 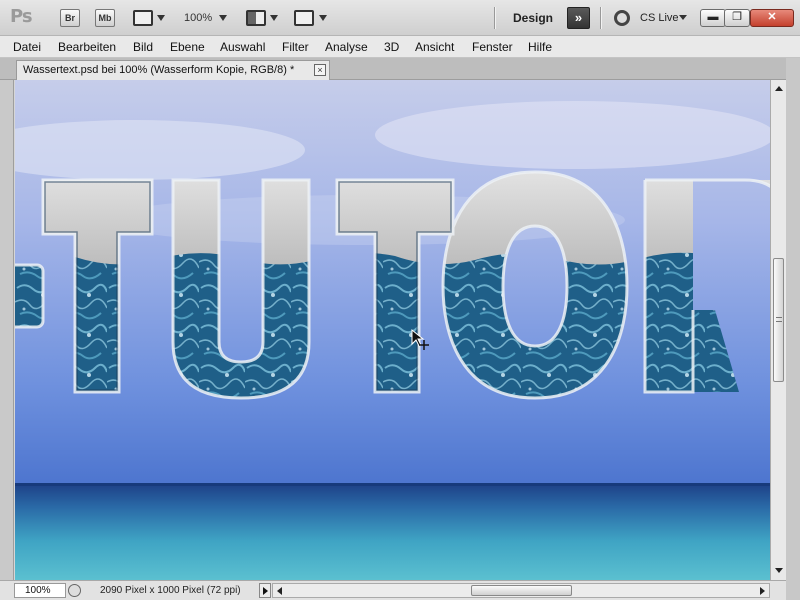 What do you see at coordinates (242, 47) in the screenshot?
I see `menu-auswahl: Auswahl` at bounding box center [242, 47].